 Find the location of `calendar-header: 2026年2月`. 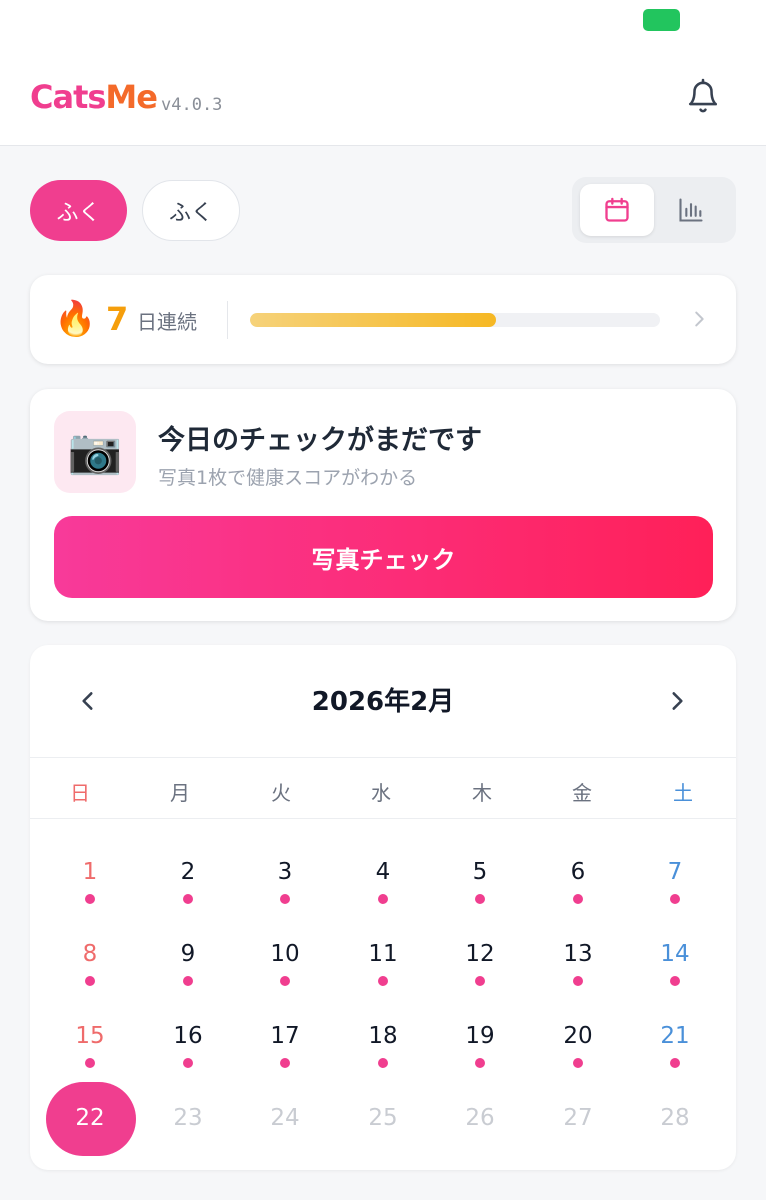

calendar-header: 2026年2月 is located at coordinates (383, 701).